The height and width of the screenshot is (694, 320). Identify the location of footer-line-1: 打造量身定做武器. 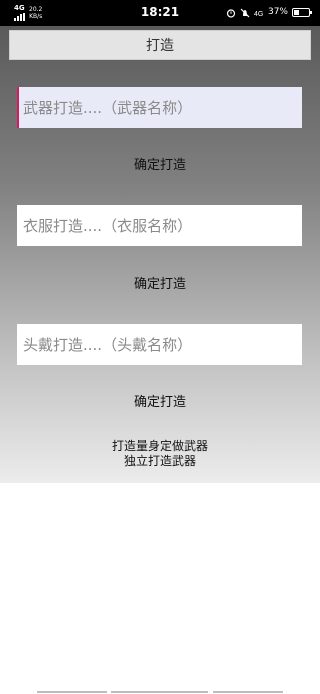
(159, 446).